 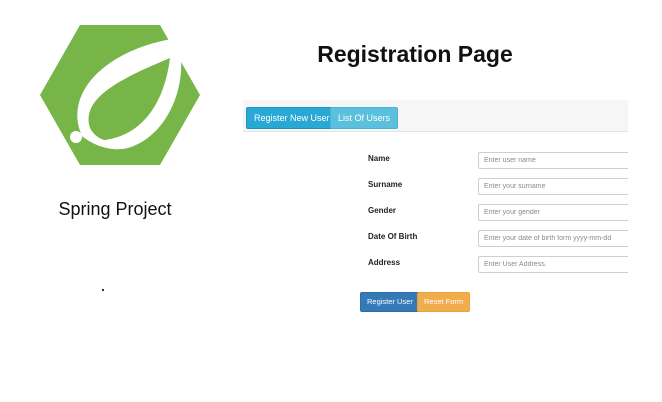 What do you see at coordinates (292, 118) in the screenshot?
I see `register-new-user-button: Register New User` at bounding box center [292, 118].